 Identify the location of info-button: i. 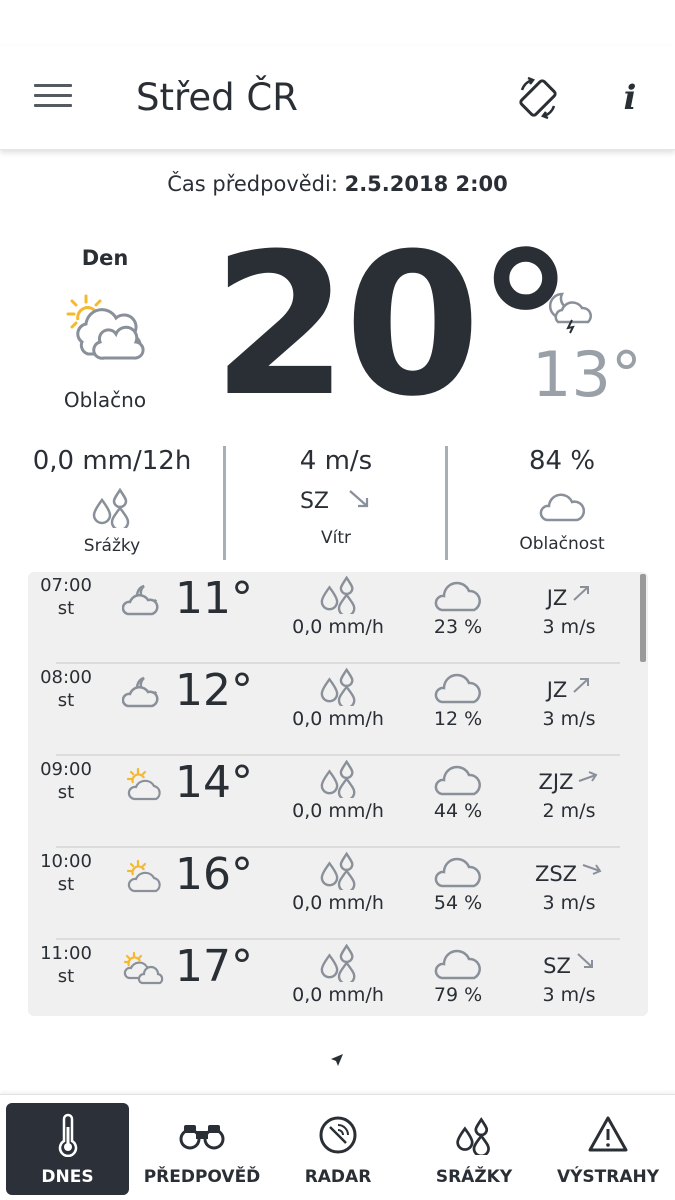
(630, 98).